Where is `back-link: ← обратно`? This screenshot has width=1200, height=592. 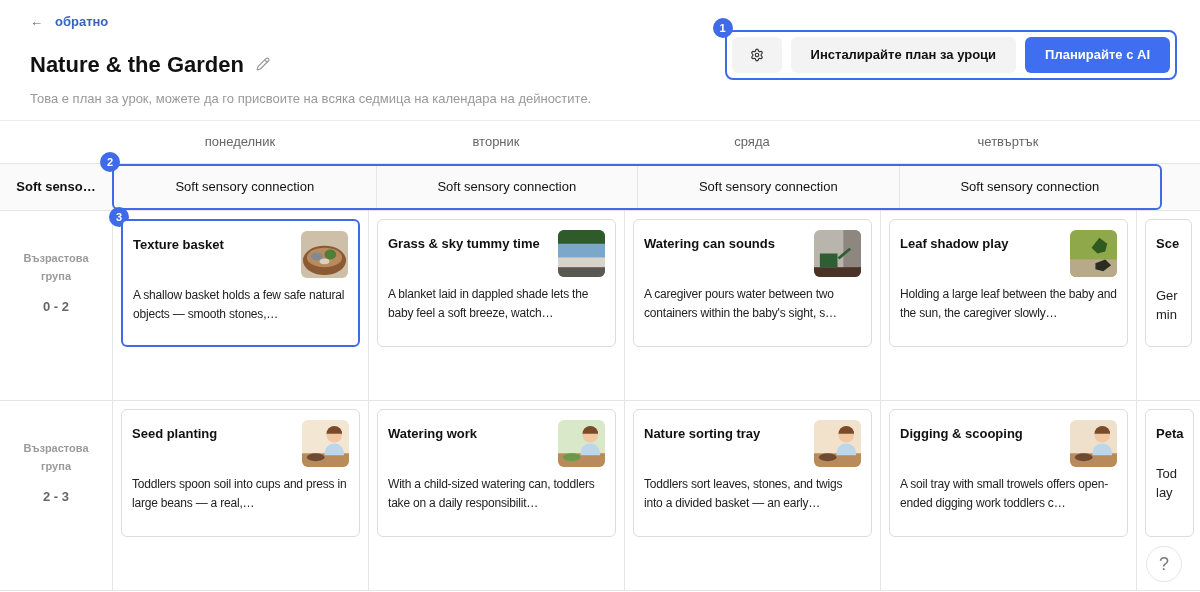
back-link: ← обратно is located at coordinates (311, 22).